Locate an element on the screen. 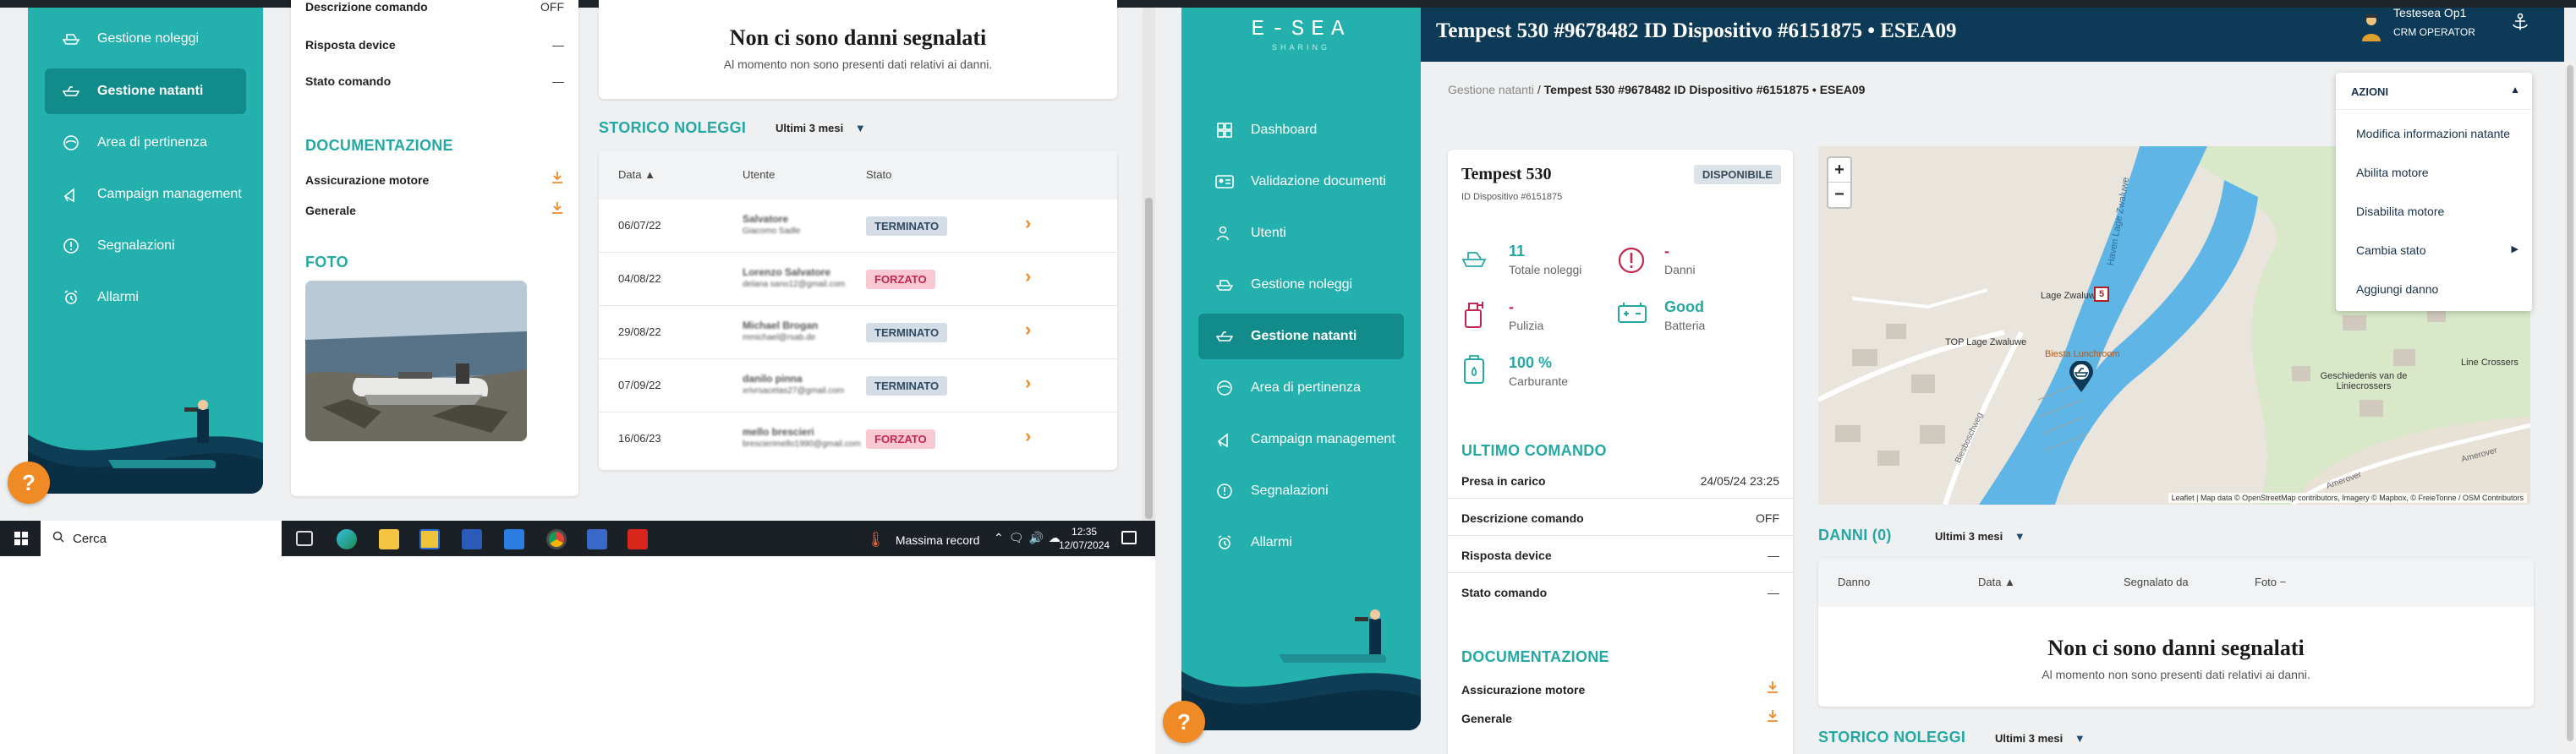 Image resolution: width=2576 pixels, height=754 pixels. sidebar-item-dashboard: Dashboard is located at coordinates (1301, 130).